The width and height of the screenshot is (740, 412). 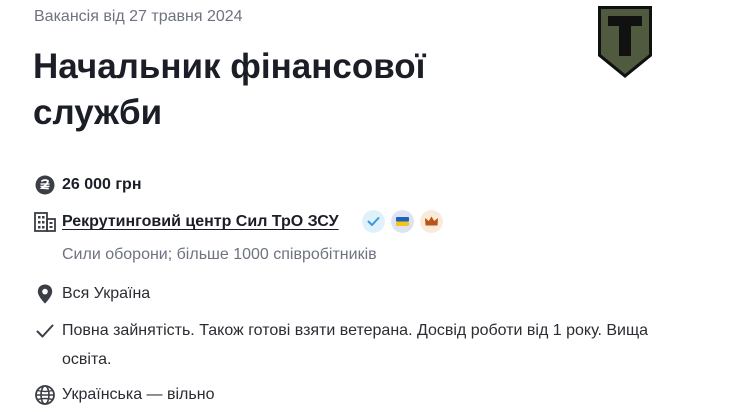 I want to click on crown-icon, so click(x=431, y=221).